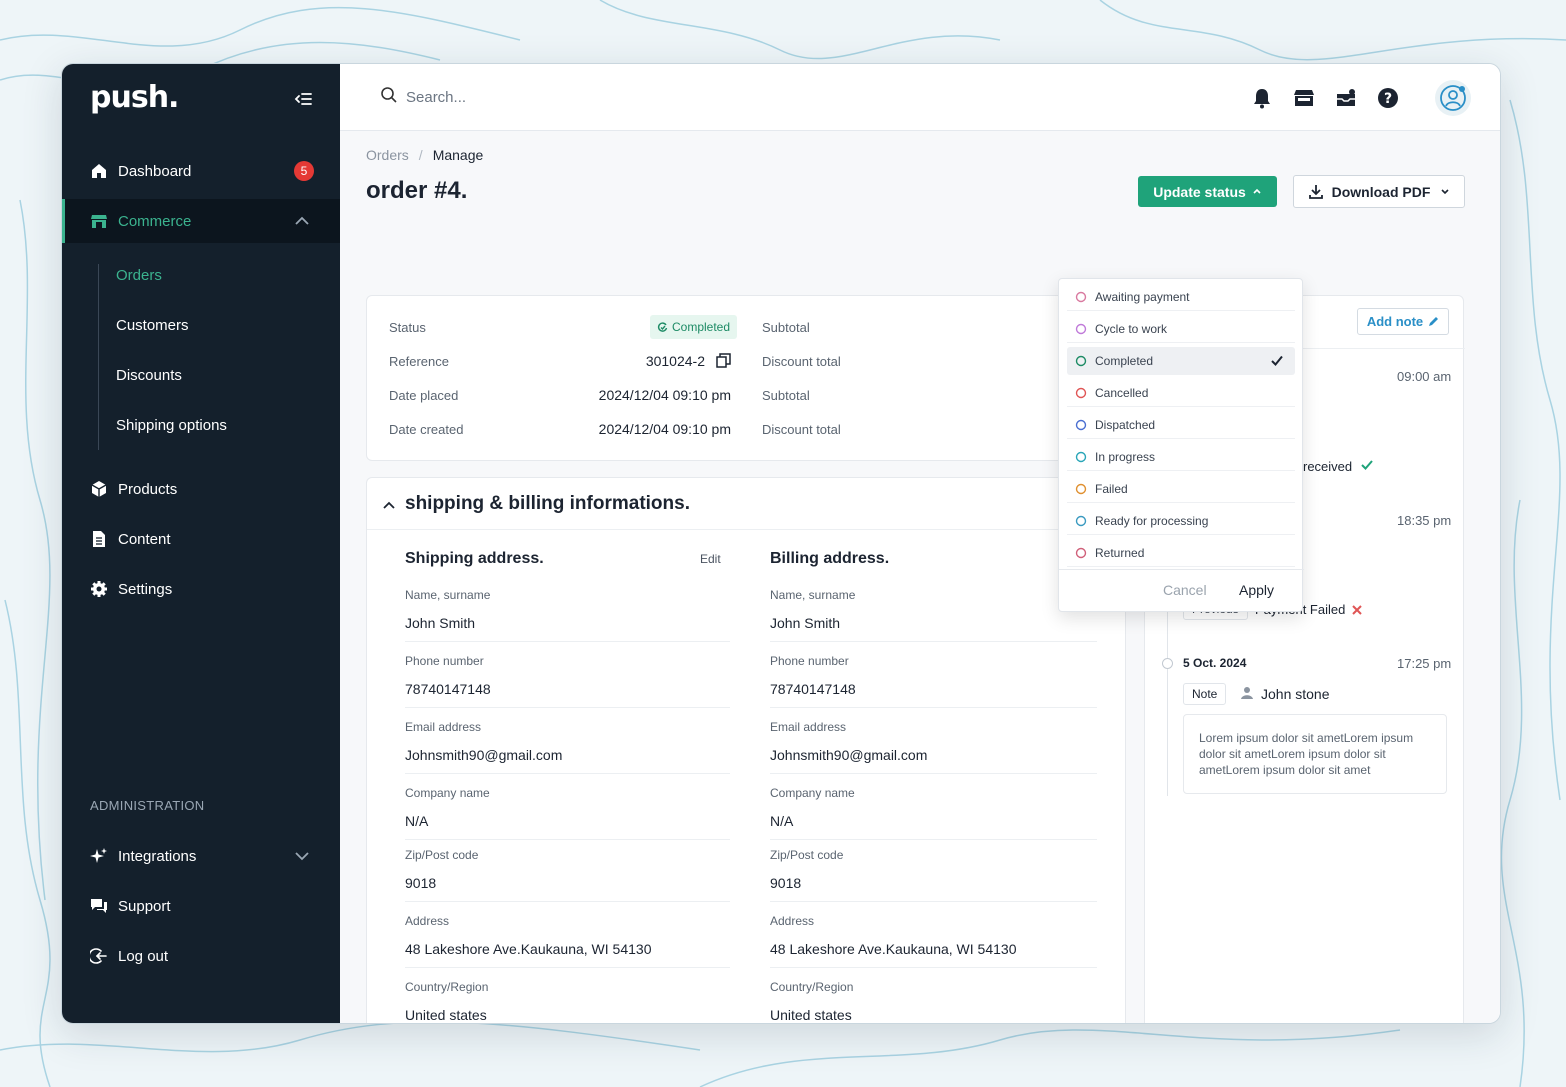  What do you see at coordinates (664, 395) in the screenshot?
I see `date-placed-value: 2024/12/04 09:10 pm` at bounding box center [664, 395].